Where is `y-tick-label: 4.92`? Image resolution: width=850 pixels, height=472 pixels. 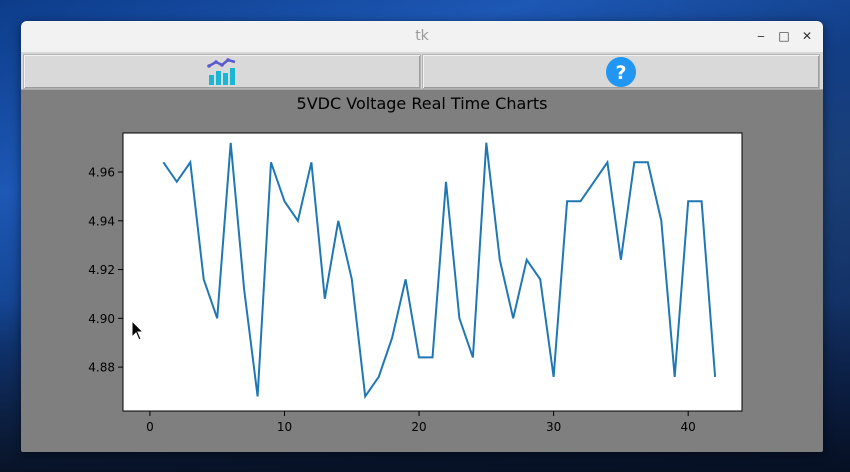 y-tick-label: 4.92 is located at coordinates (101, 270).